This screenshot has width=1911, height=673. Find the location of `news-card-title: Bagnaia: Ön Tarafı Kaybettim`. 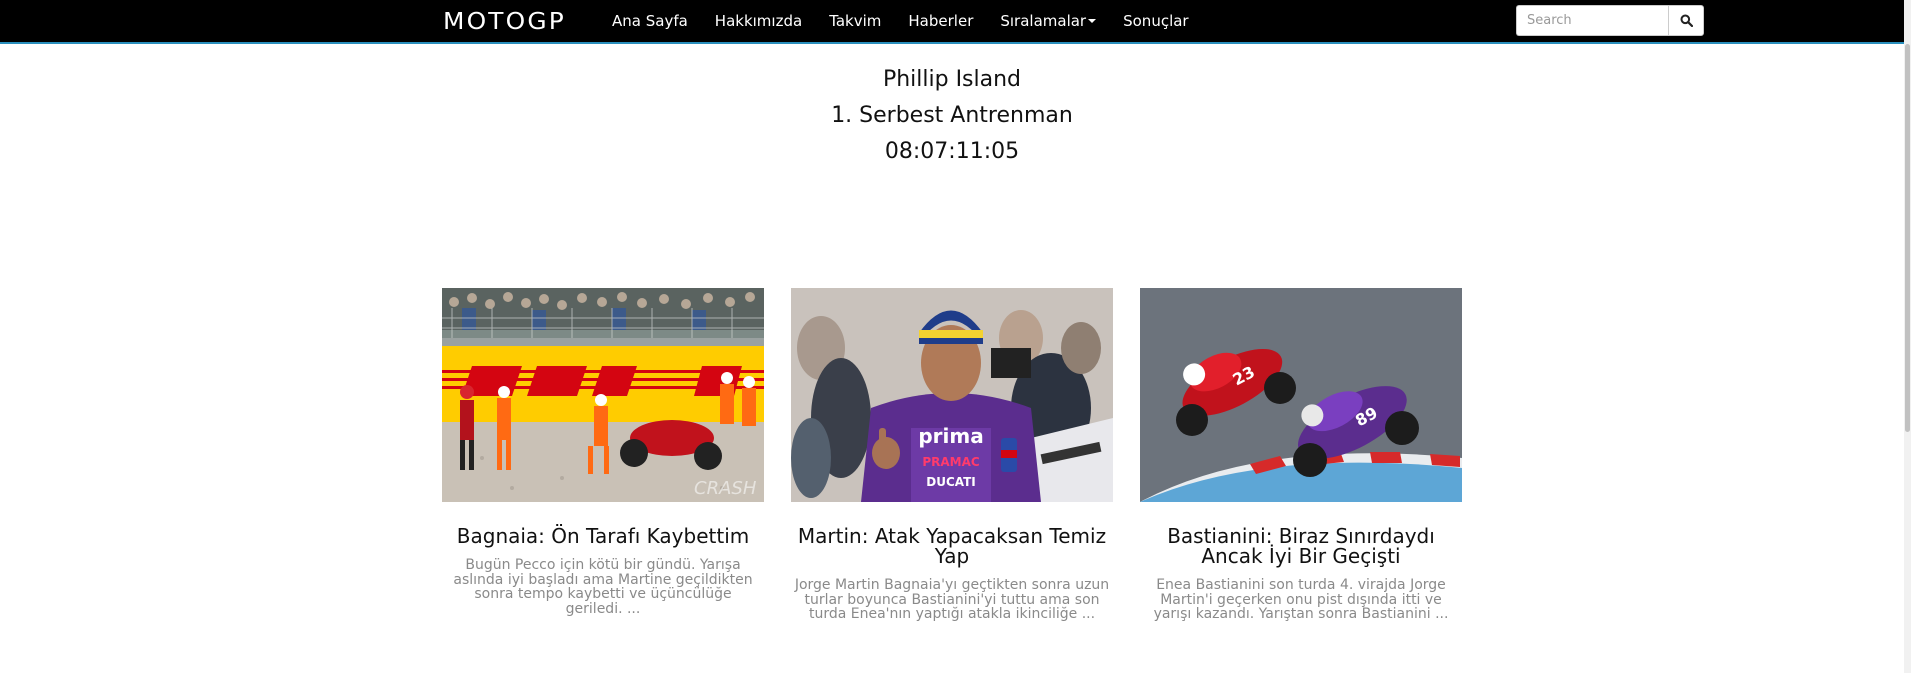

news-card-title: Bagnaia: Ön Tarafı Kaybettim is located at coordinates (603, 536).